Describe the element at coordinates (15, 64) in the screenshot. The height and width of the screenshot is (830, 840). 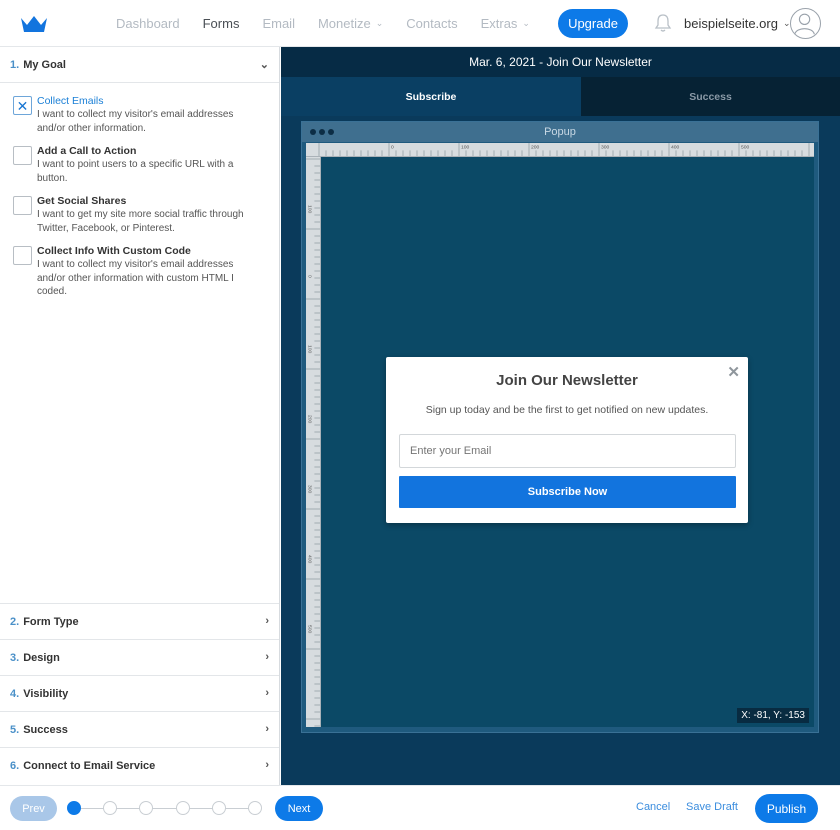
I see `section-number: 1.` at that location.